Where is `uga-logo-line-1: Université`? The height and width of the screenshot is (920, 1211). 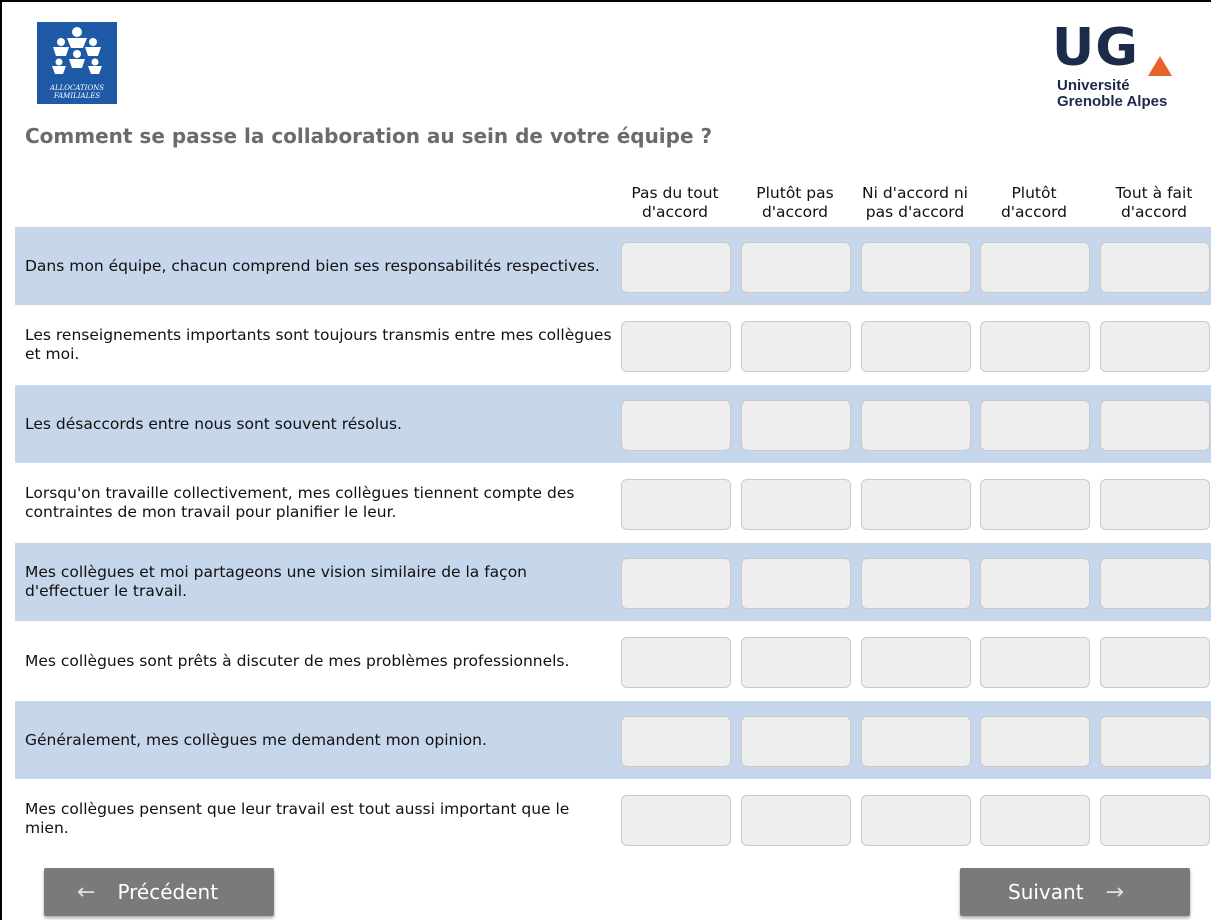
uga-logo-line-1: Université is located at coordinates (1093, 85).